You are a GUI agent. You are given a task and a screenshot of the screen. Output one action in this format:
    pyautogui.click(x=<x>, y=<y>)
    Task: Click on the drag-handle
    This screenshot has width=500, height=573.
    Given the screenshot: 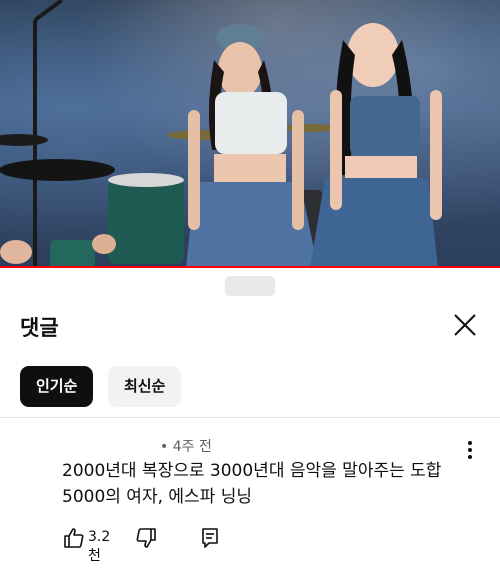 What is the action you would take?
    pyautogui.click(x=250, y=286)
    